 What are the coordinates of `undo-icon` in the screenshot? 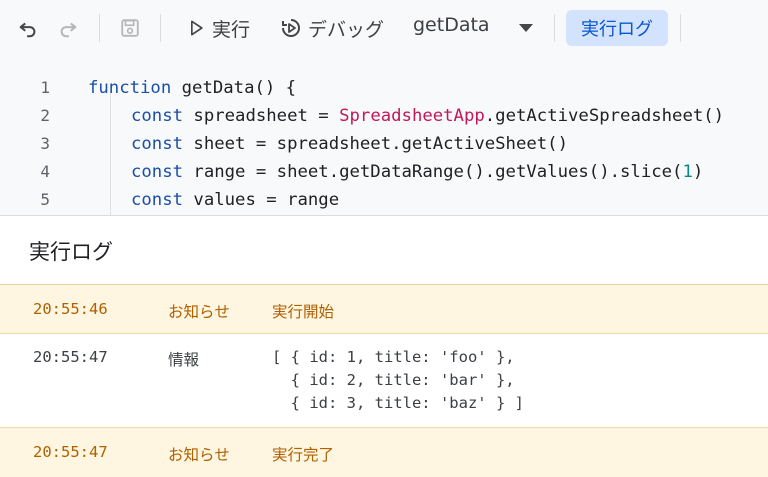 It's located at (27, 30).